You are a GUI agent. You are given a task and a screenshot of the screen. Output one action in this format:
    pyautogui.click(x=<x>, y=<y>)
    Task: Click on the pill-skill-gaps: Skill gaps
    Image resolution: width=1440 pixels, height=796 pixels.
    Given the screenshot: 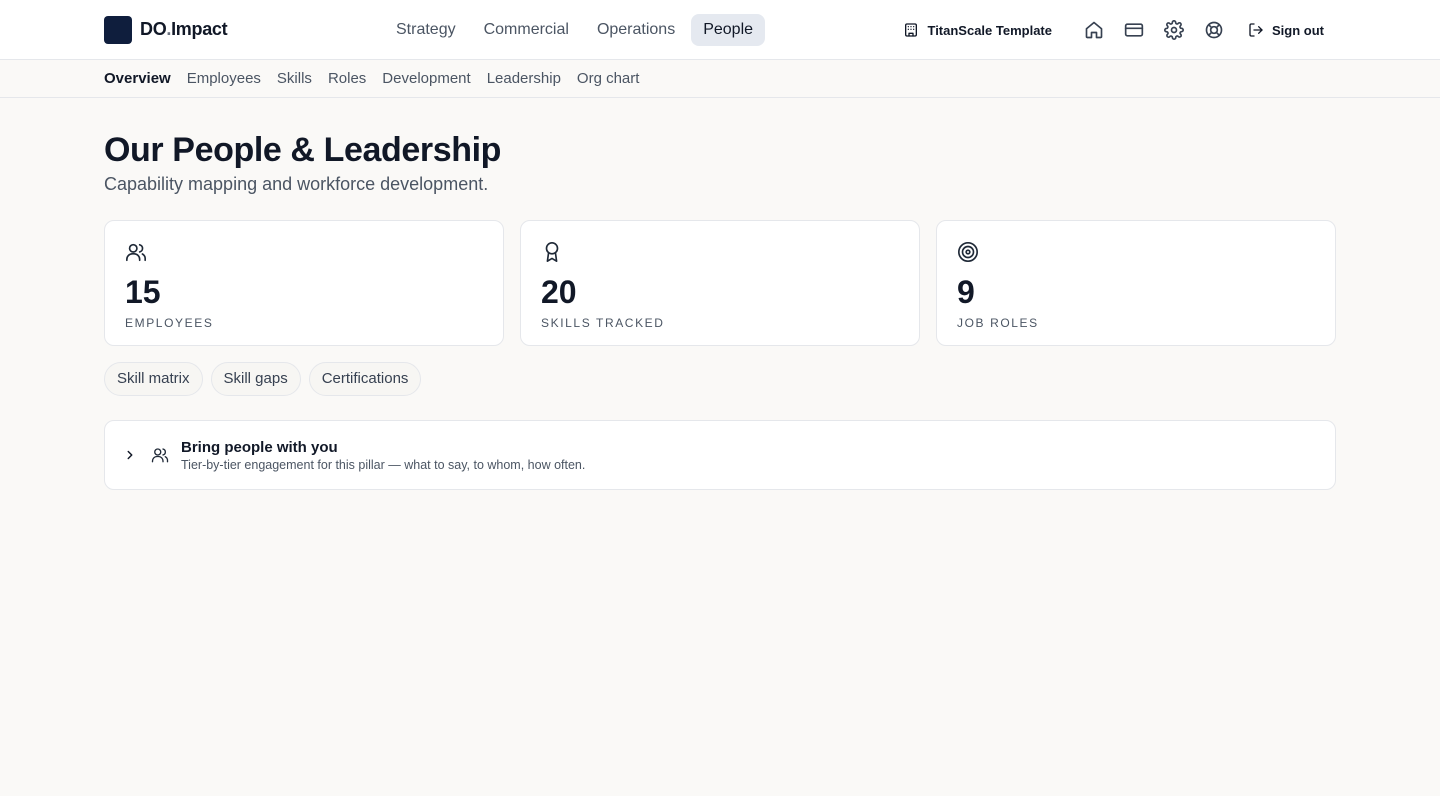 What is the action you would take?
    pyautogui.click(x=255, y=379)
    